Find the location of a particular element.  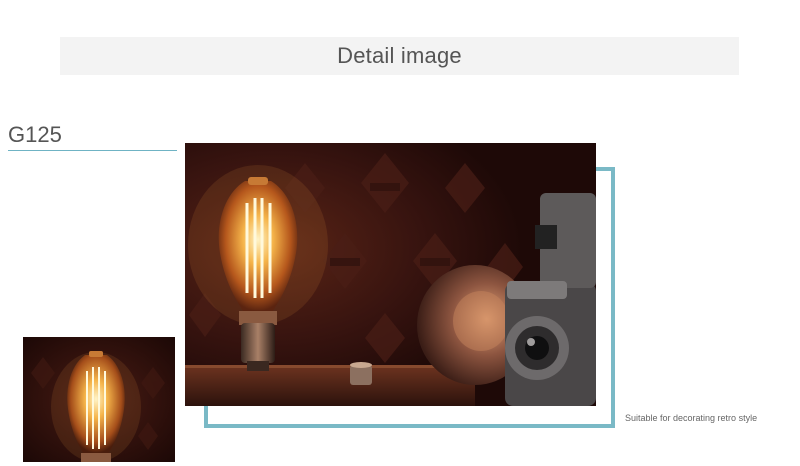

model-underline-divider is located at coordinates (92, 150).